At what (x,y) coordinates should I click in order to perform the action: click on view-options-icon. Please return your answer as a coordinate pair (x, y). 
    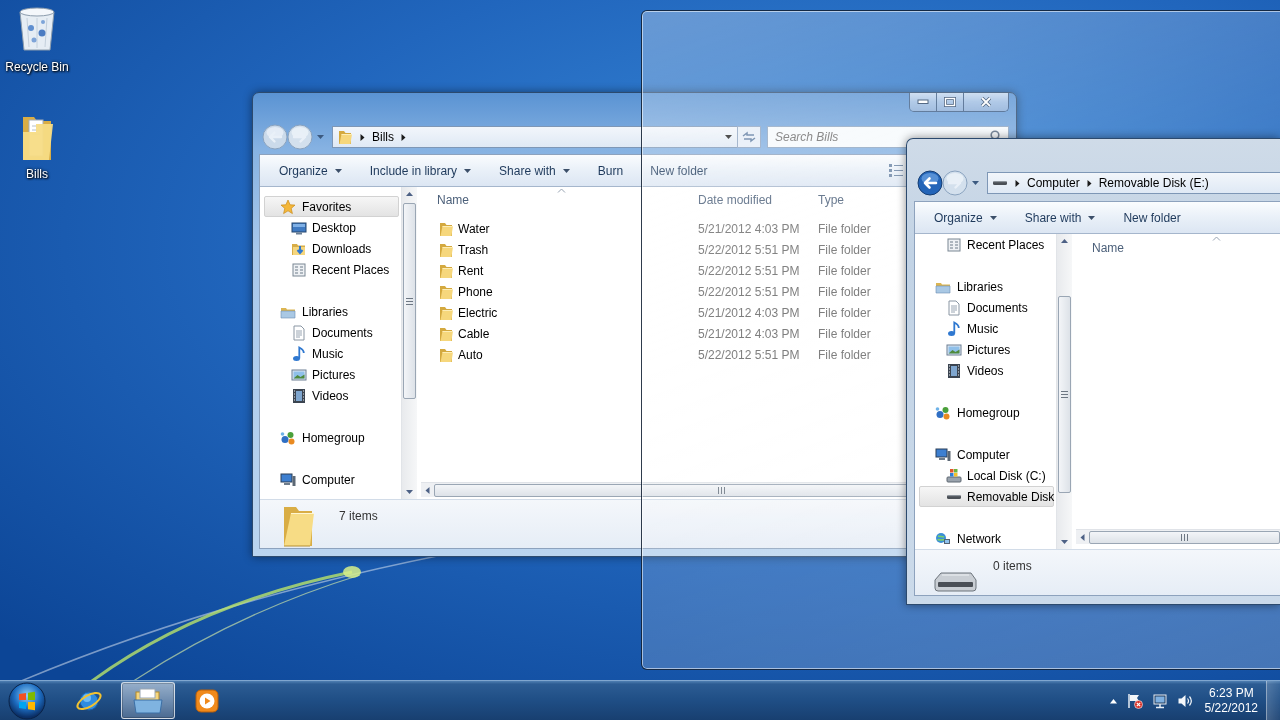
    Looking at the image, I should click on (896, 170).